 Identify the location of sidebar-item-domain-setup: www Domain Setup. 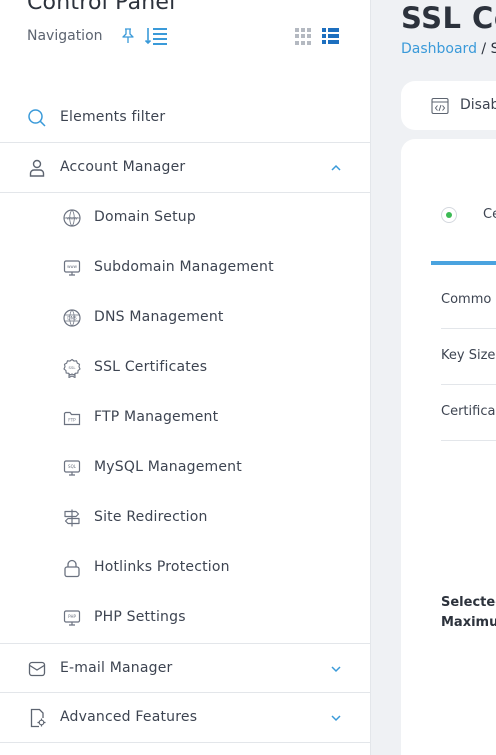
(185, 218).